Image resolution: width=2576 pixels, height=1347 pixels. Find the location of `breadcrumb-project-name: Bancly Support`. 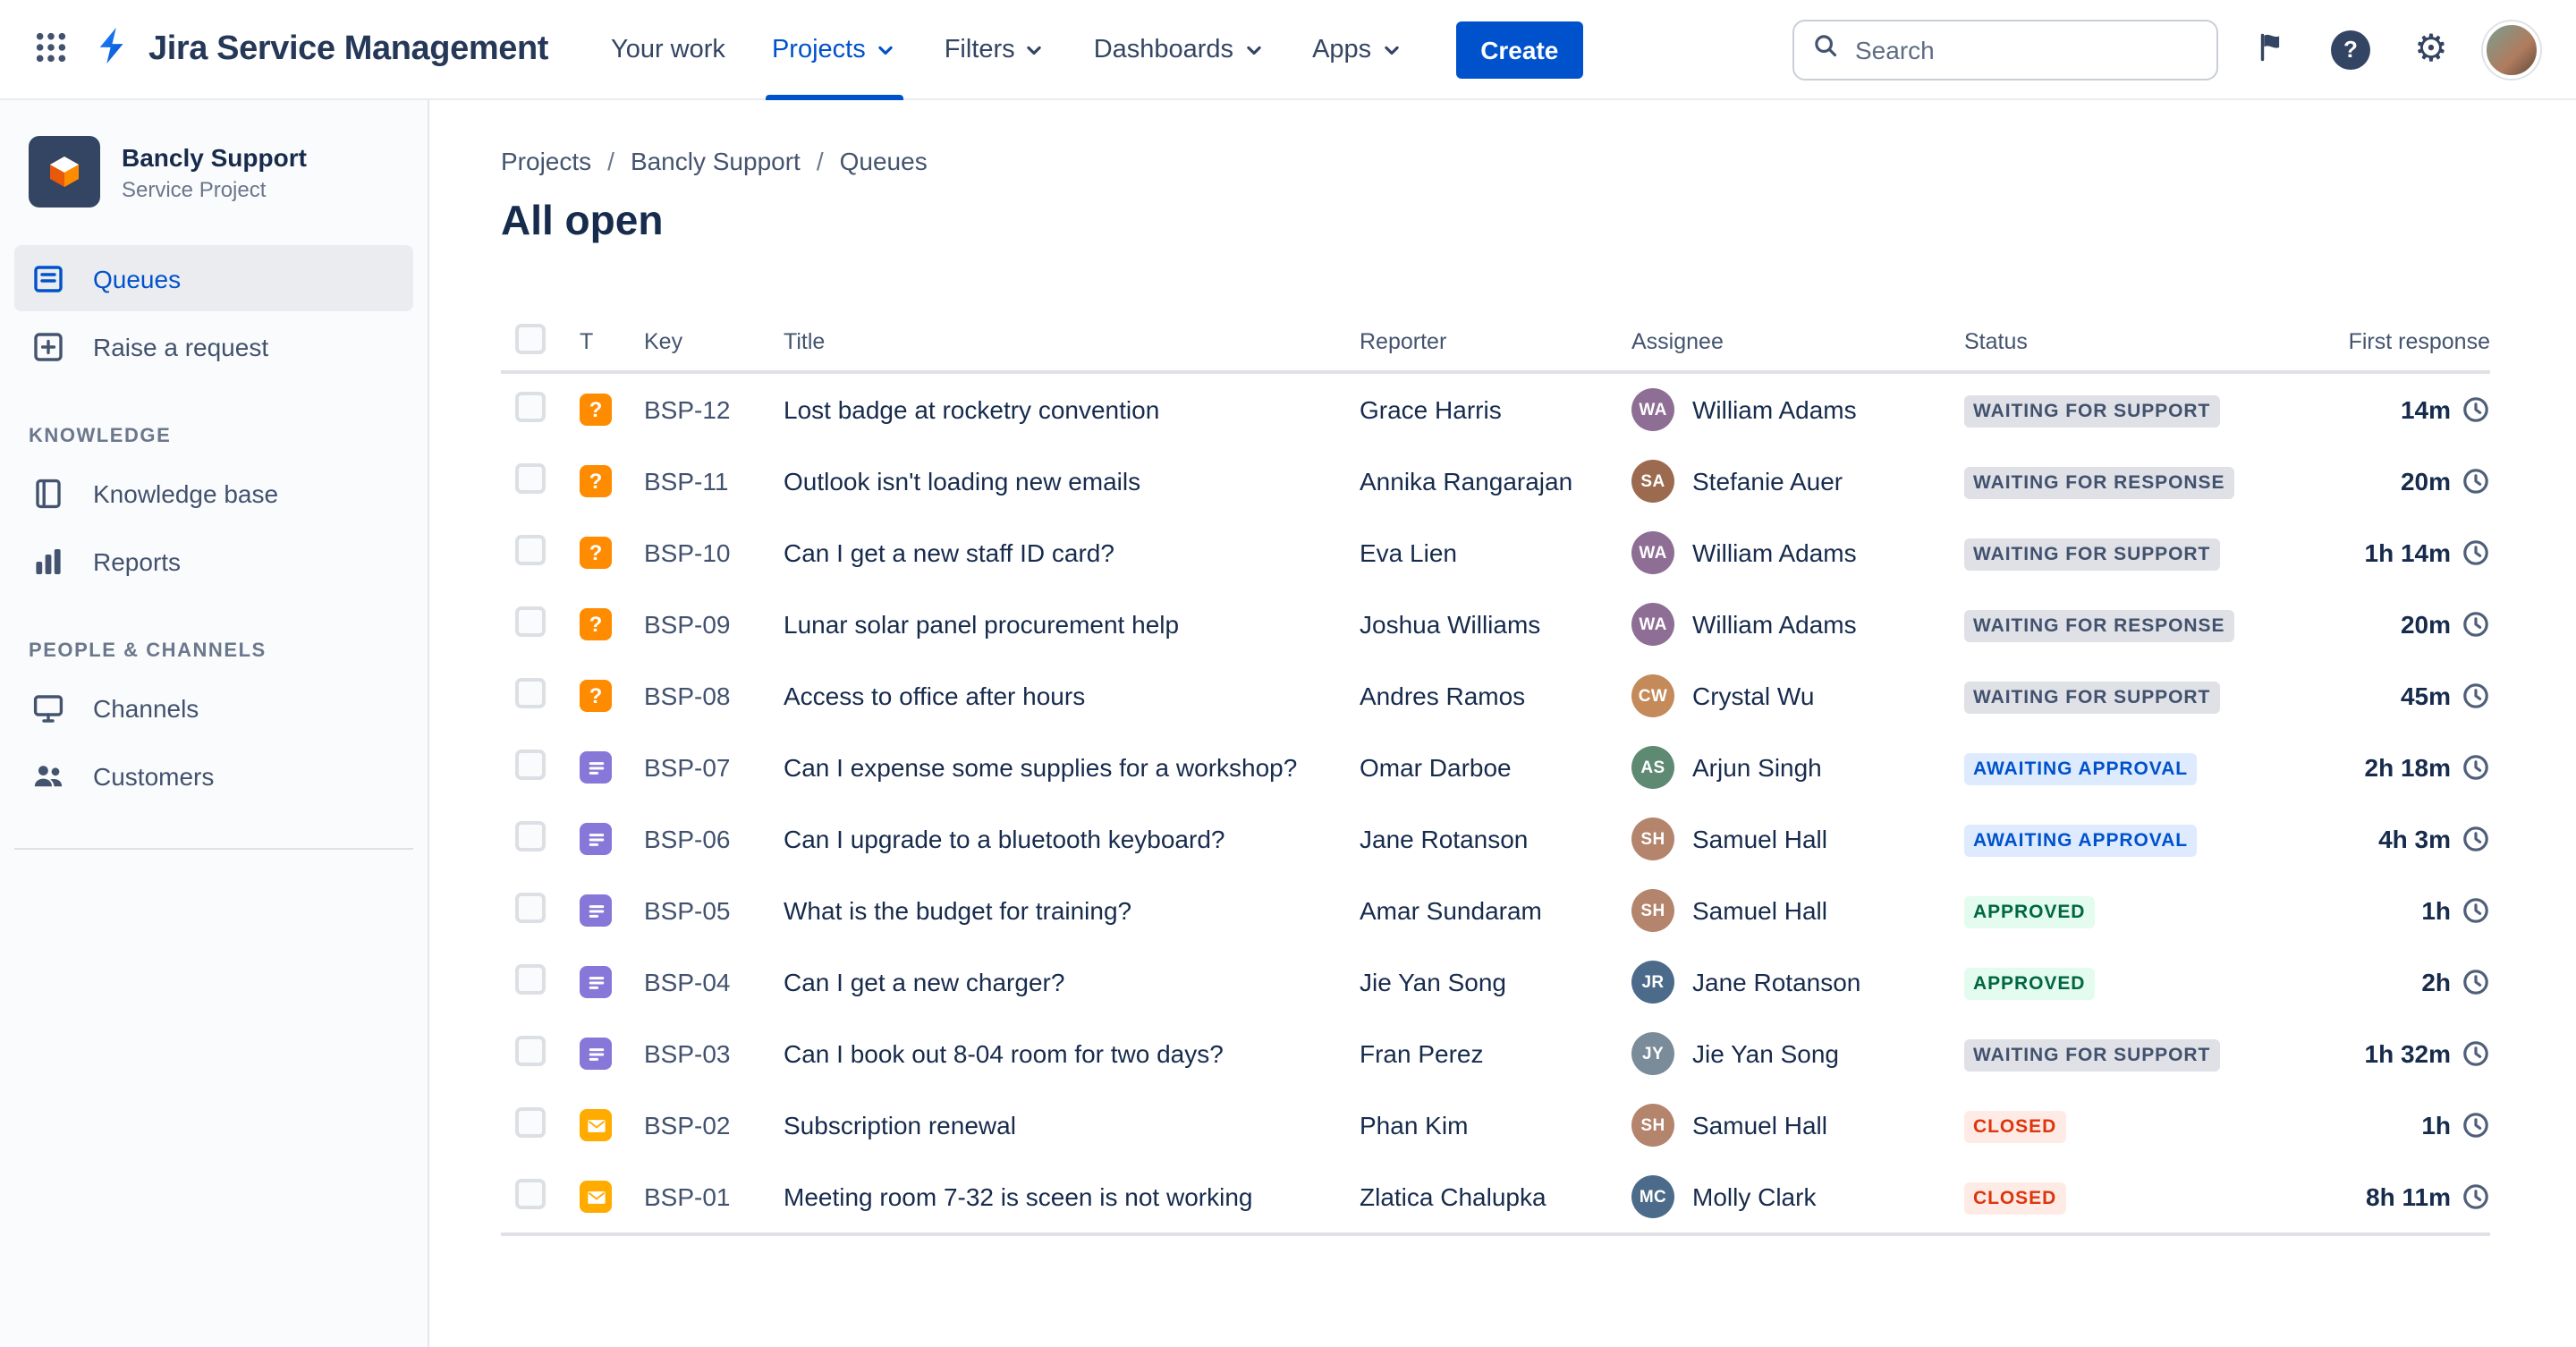

breadcrumb-project-name: Bancly Support is located at coordinates (716, 161).